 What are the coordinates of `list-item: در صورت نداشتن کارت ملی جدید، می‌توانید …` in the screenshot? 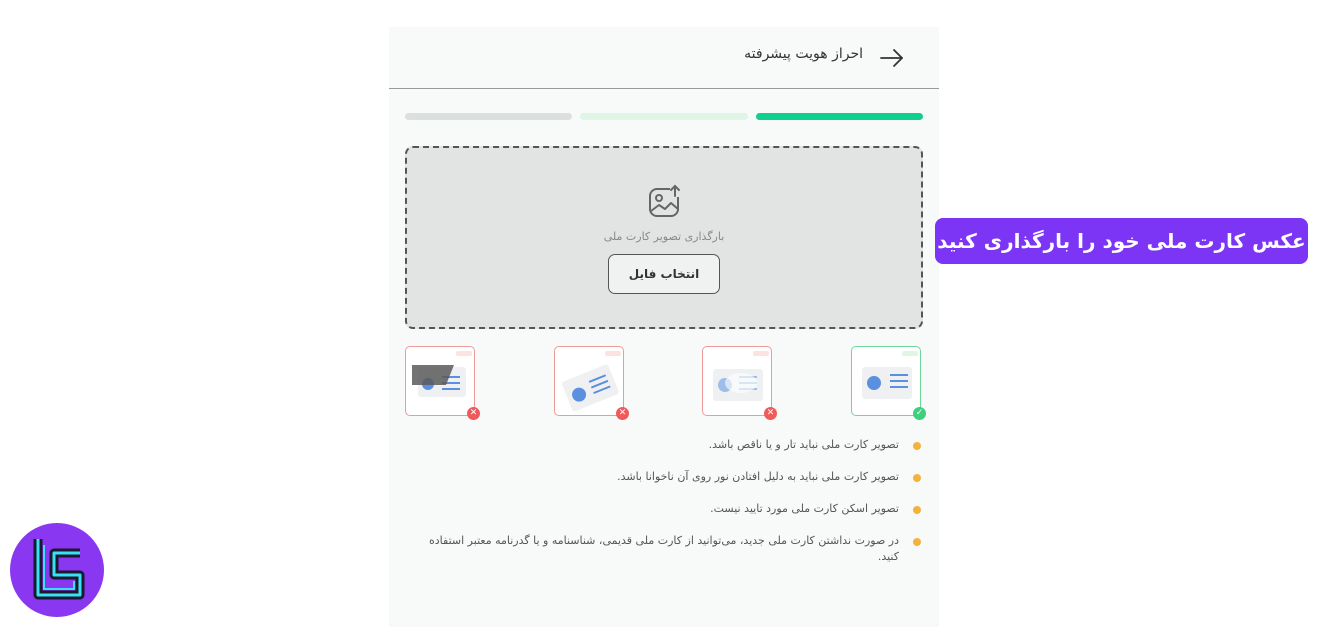 It's located at (675, 549).